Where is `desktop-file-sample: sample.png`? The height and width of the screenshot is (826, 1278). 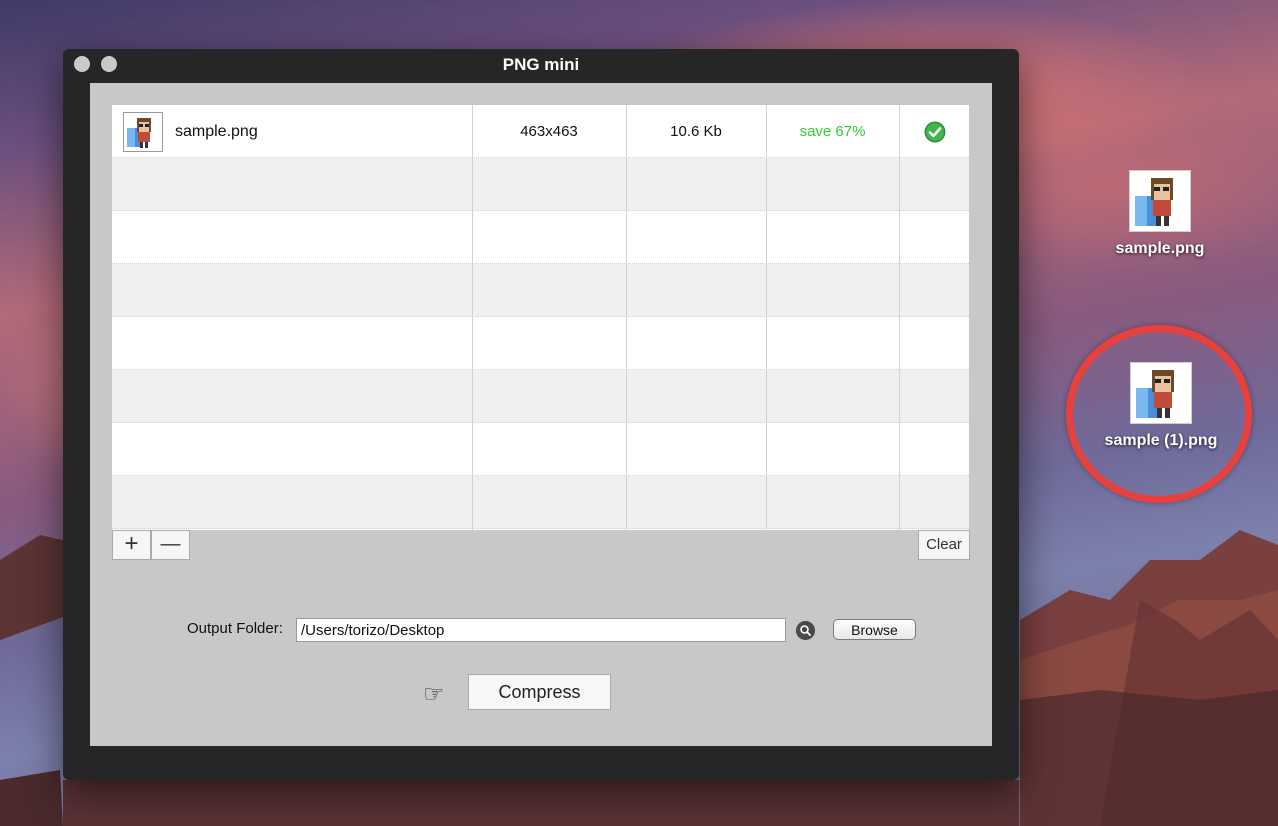
desktop-file-sample: sample.png is located at coordinates (1160, 214).